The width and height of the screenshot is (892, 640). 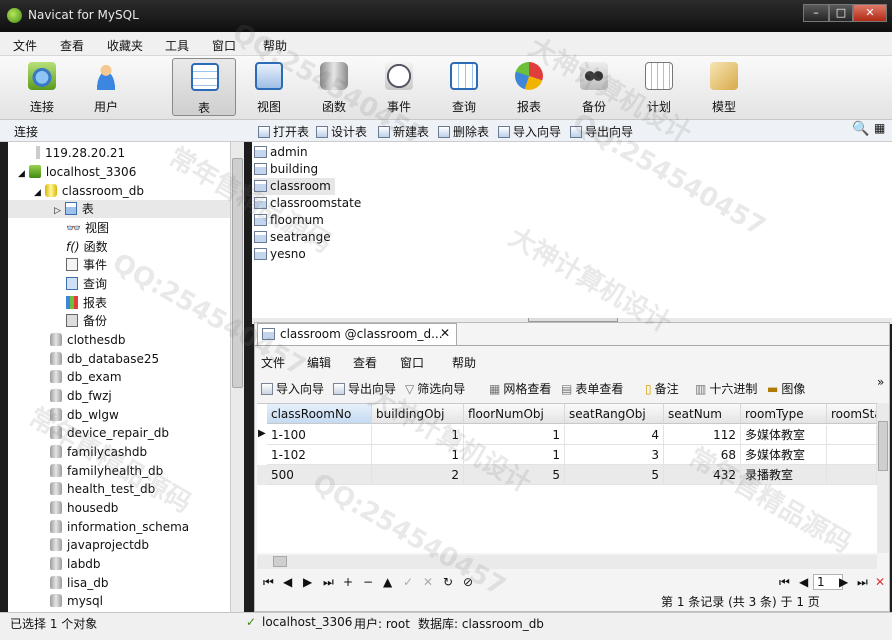 I want to click on tree-db-item: information_schema, so click(x=119, y=527).